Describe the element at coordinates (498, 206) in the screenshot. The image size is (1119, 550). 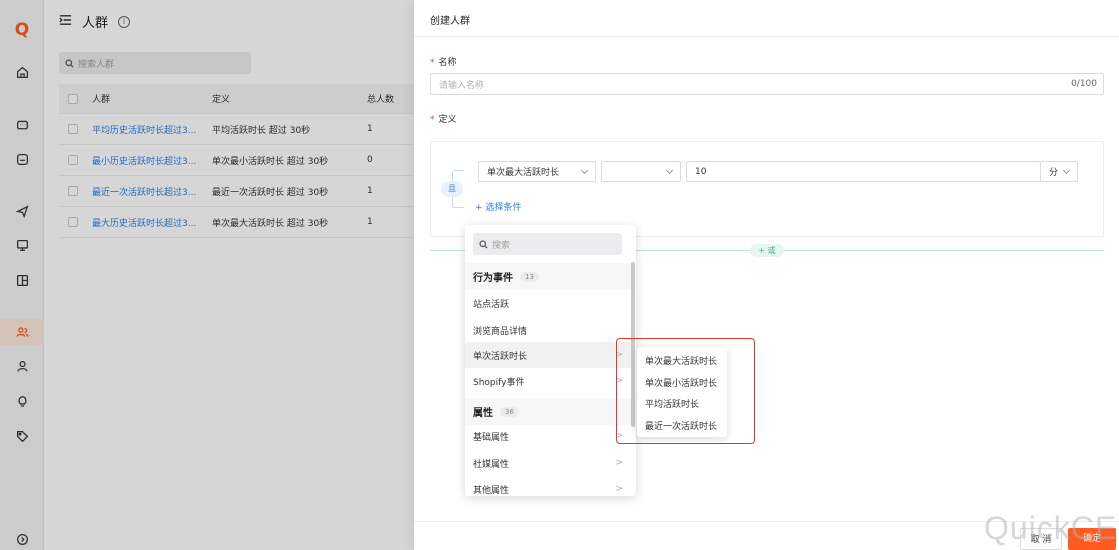
I see `add-condition-button: + 选择条件` at that location.